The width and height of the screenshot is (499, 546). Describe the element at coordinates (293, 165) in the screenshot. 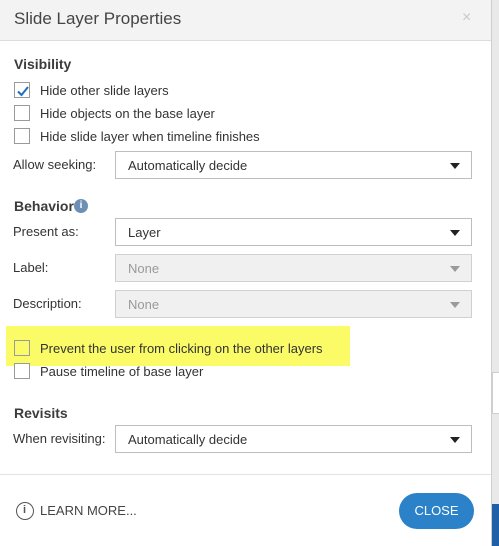

I see `allow-seeking-select: Automatically decide` at that location.